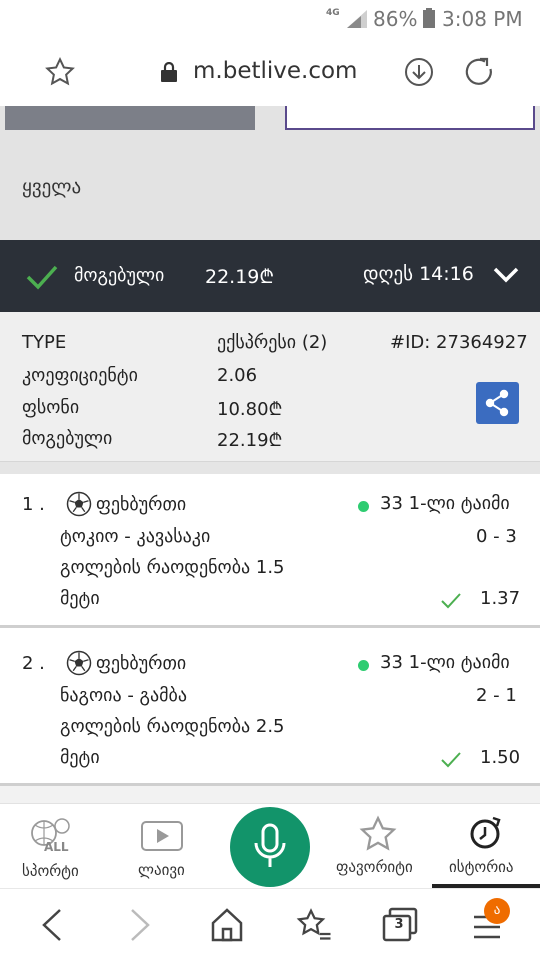  What do you see at coordinates (60, 72) in the screenshot?
I see `bookmark-star-icon` at bounding box center [60, 72].